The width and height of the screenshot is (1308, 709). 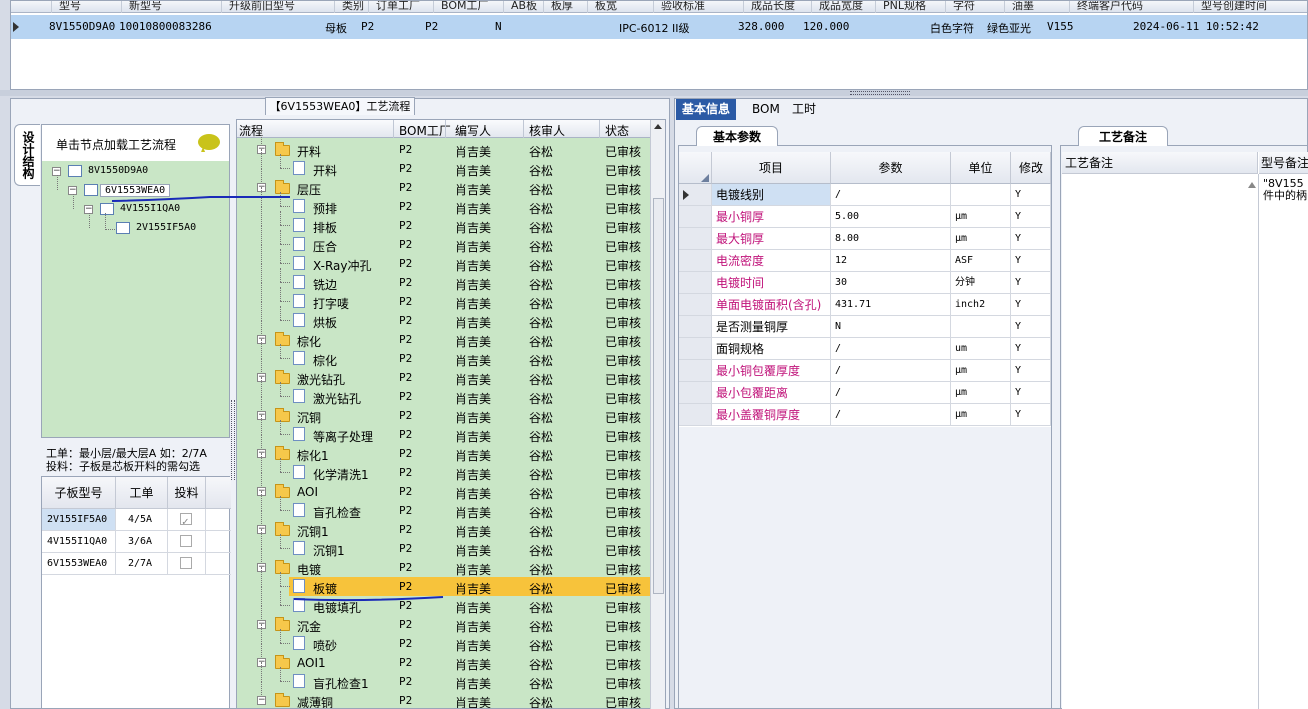 I want to click on process-col-divider, so click(x=445, y=129).